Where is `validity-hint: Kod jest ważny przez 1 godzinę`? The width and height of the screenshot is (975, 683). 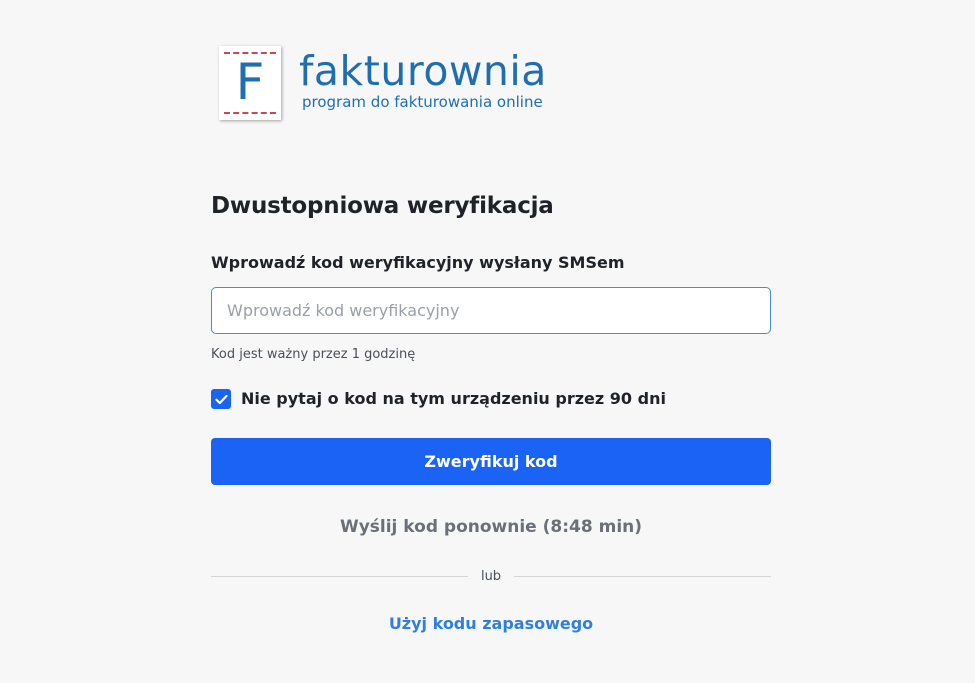 validity-hint: Kod jest ważny przez 1 godzinę is located at coordinates (313, 354).